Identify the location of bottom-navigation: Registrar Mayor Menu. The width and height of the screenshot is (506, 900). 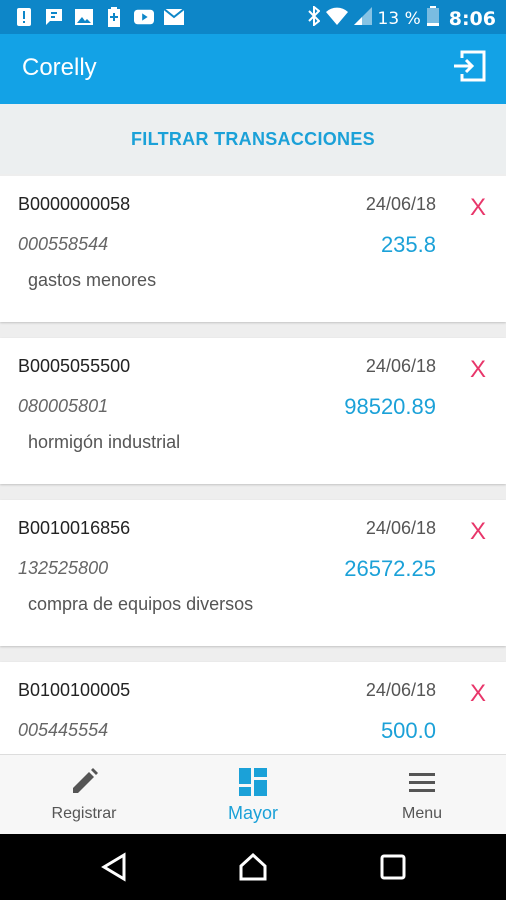
(253, 794).